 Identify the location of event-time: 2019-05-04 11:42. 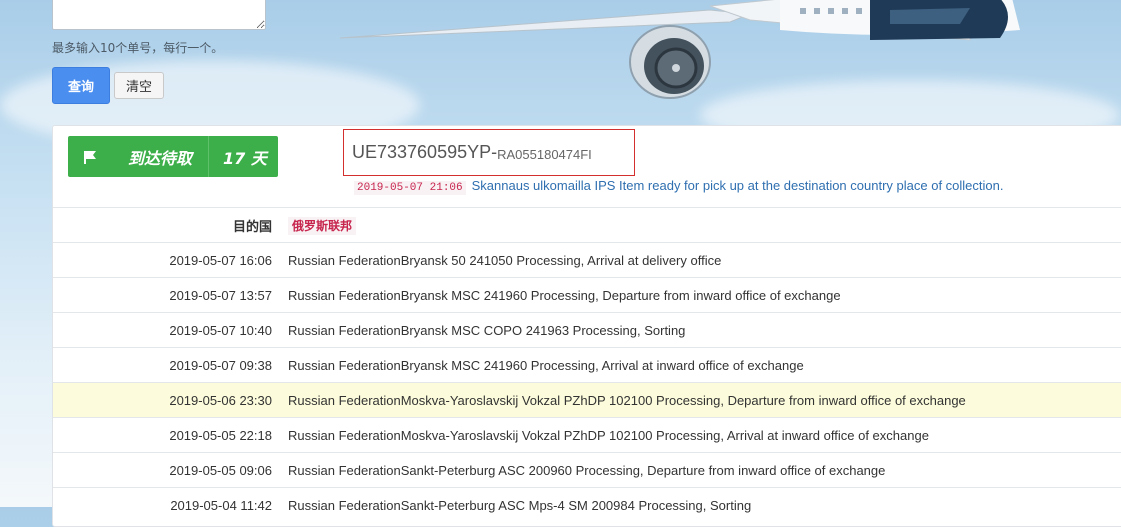
(170, 504).